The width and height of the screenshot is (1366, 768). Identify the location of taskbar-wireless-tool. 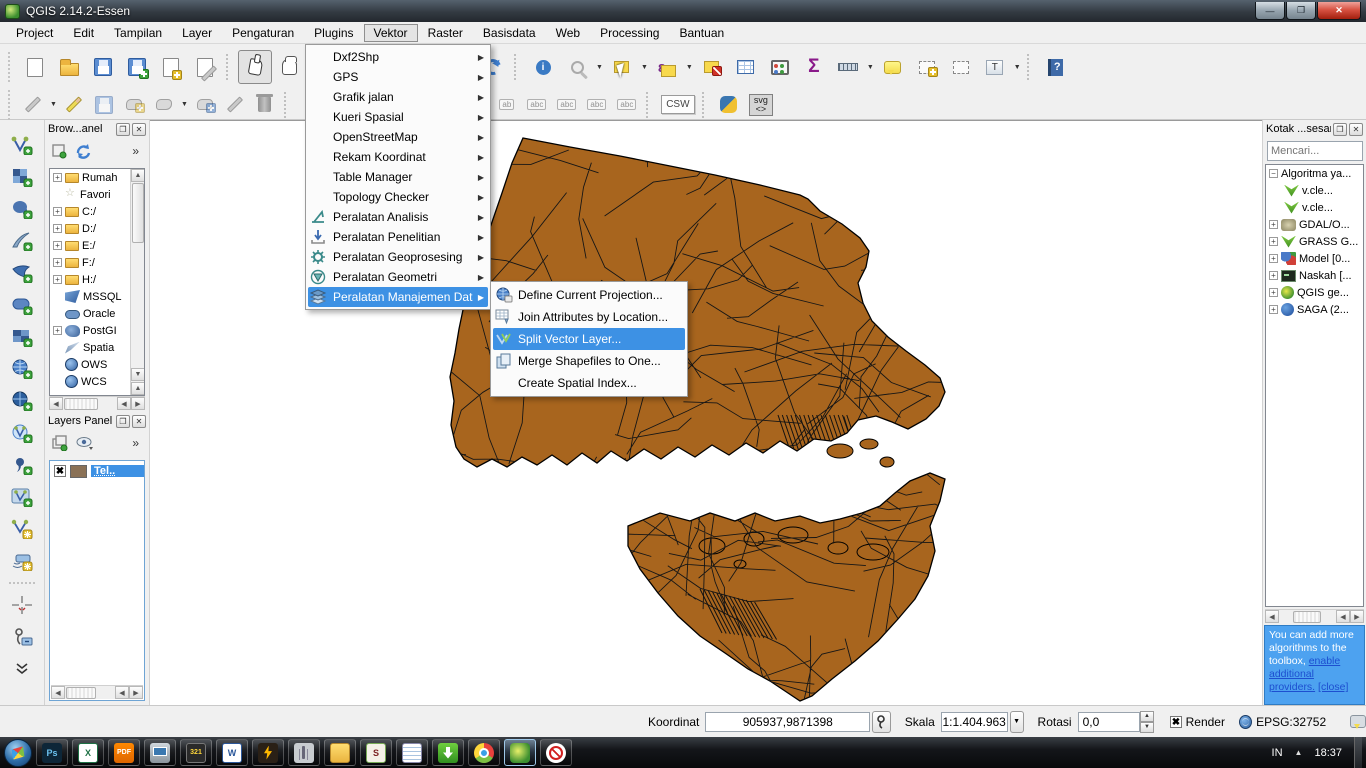
(304, 752).